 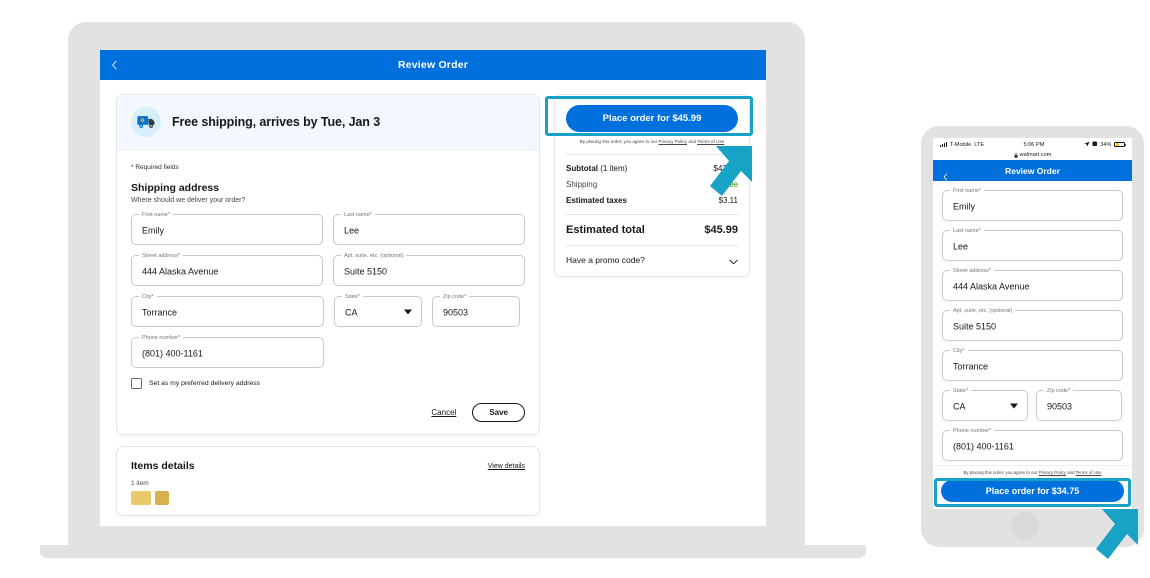 What do you see at coordinates (328, 351) in the screenshot?
I see `phone-row: Phone number* (801) 400-1161` at bounding box center [328, 351].